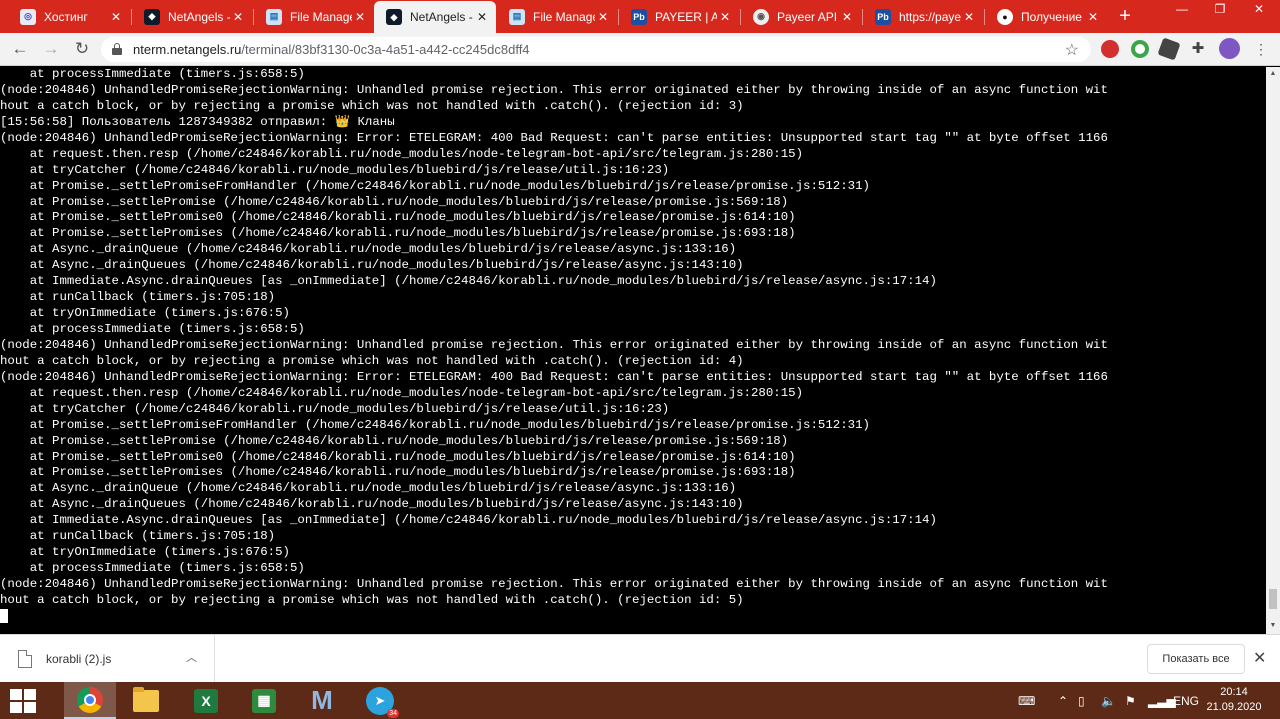 The width and height of the screenshot is (1280, 719). I want to click on excel-taskbar-button: X, so click(206, 700).